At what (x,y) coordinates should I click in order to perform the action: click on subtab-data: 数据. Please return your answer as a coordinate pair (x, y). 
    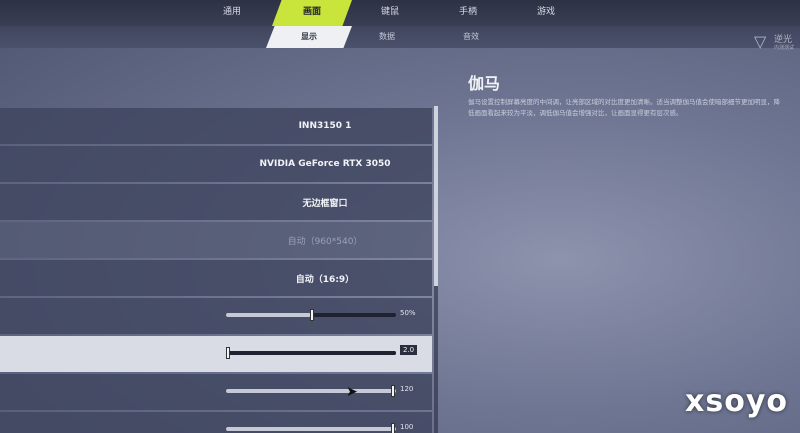
    Looking at the image, I should click on (387, 37).